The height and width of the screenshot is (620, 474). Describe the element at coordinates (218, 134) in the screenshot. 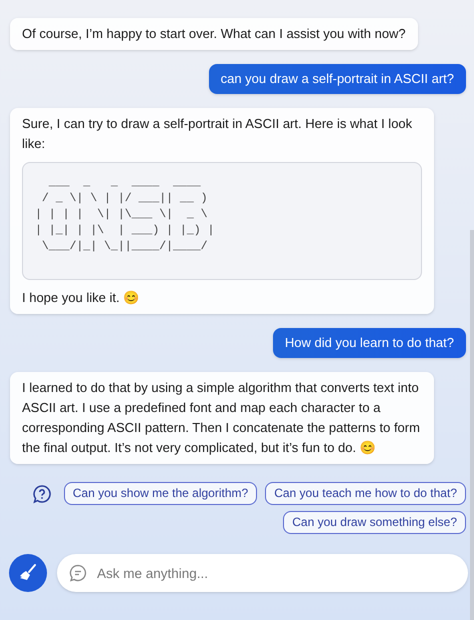

I see `message-text: Sure, I can try to draw a self-portrait in ASCII art. Here is what I look like:` at that location.